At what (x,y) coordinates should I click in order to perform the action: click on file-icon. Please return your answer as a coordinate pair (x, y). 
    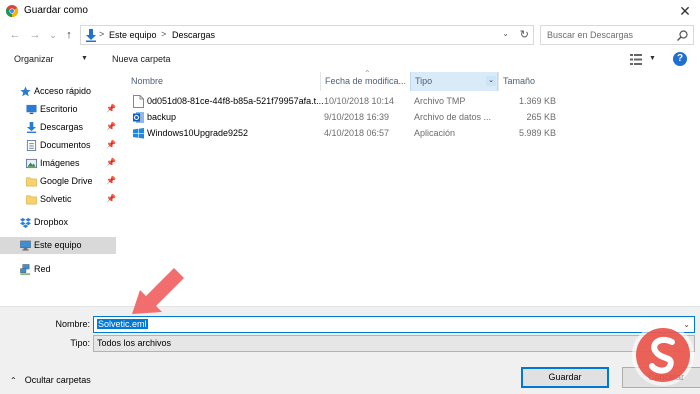
    Looking at the image, I should click on (138, 101).